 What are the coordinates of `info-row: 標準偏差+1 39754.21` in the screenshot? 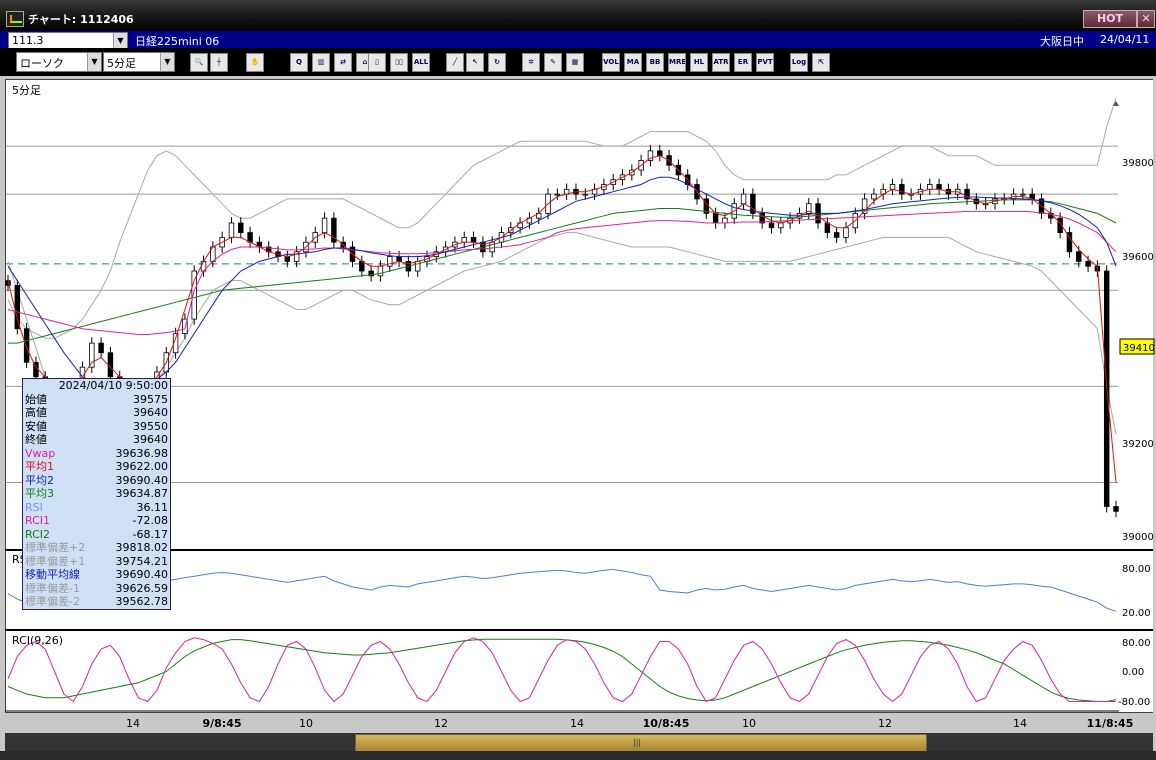 It's located at (96, 562).